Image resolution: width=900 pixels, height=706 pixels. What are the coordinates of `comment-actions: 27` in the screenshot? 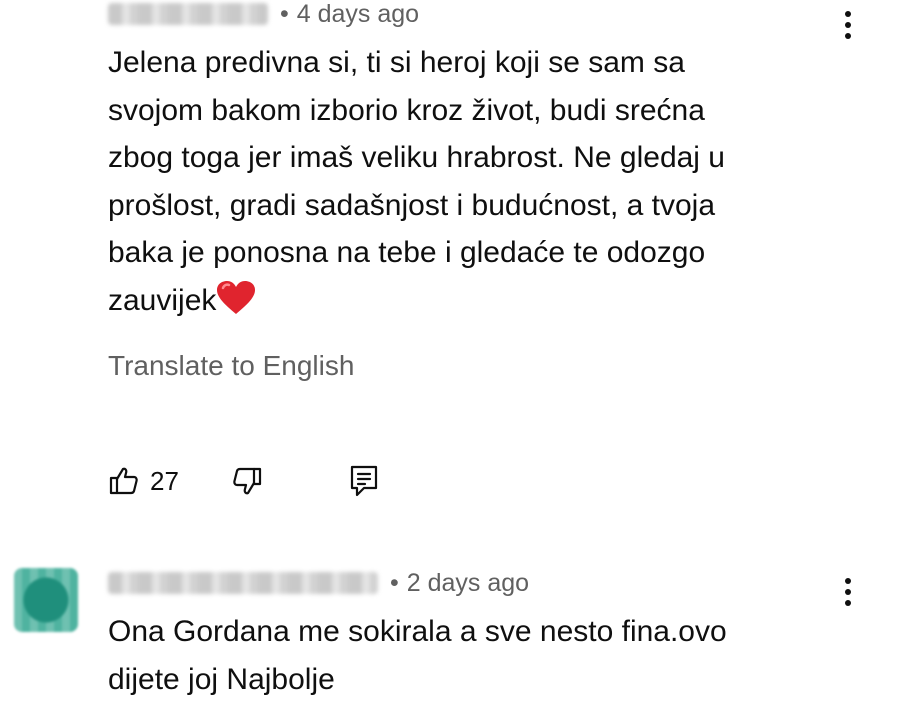 It's located at (243, 481).